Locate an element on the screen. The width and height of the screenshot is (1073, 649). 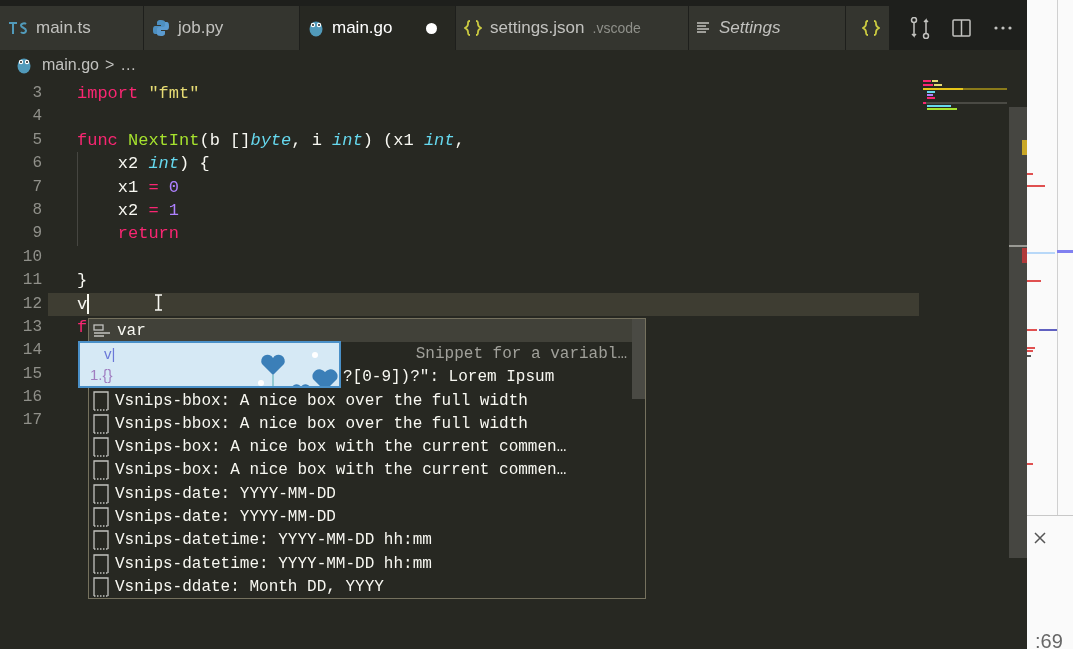
line-number: 4 is located at coordinates (37, 116).